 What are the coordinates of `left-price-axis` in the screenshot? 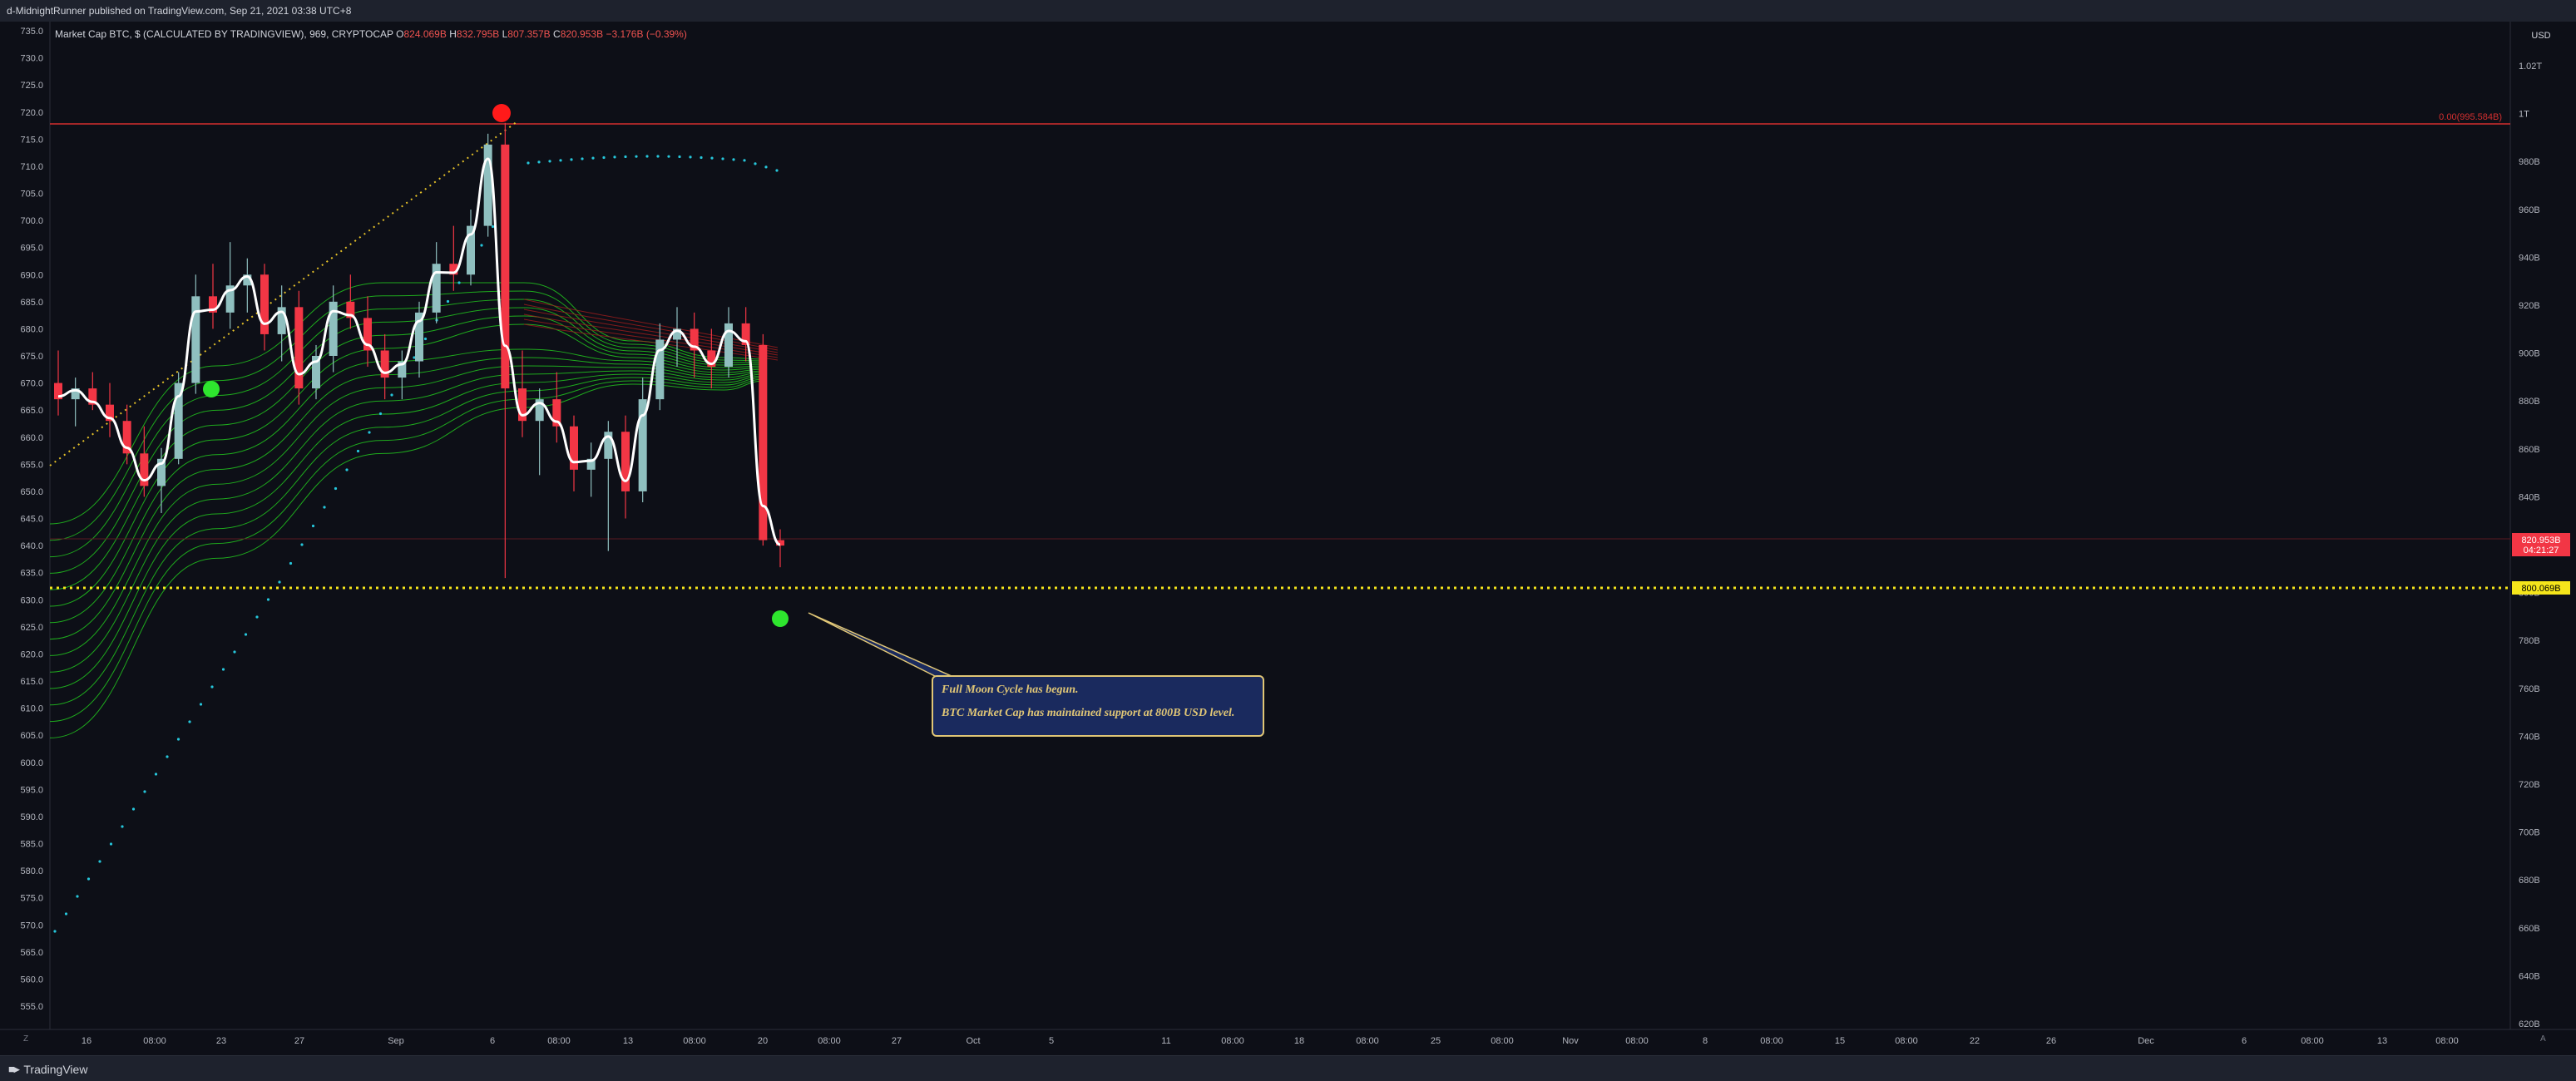 It's located at (25, 525).